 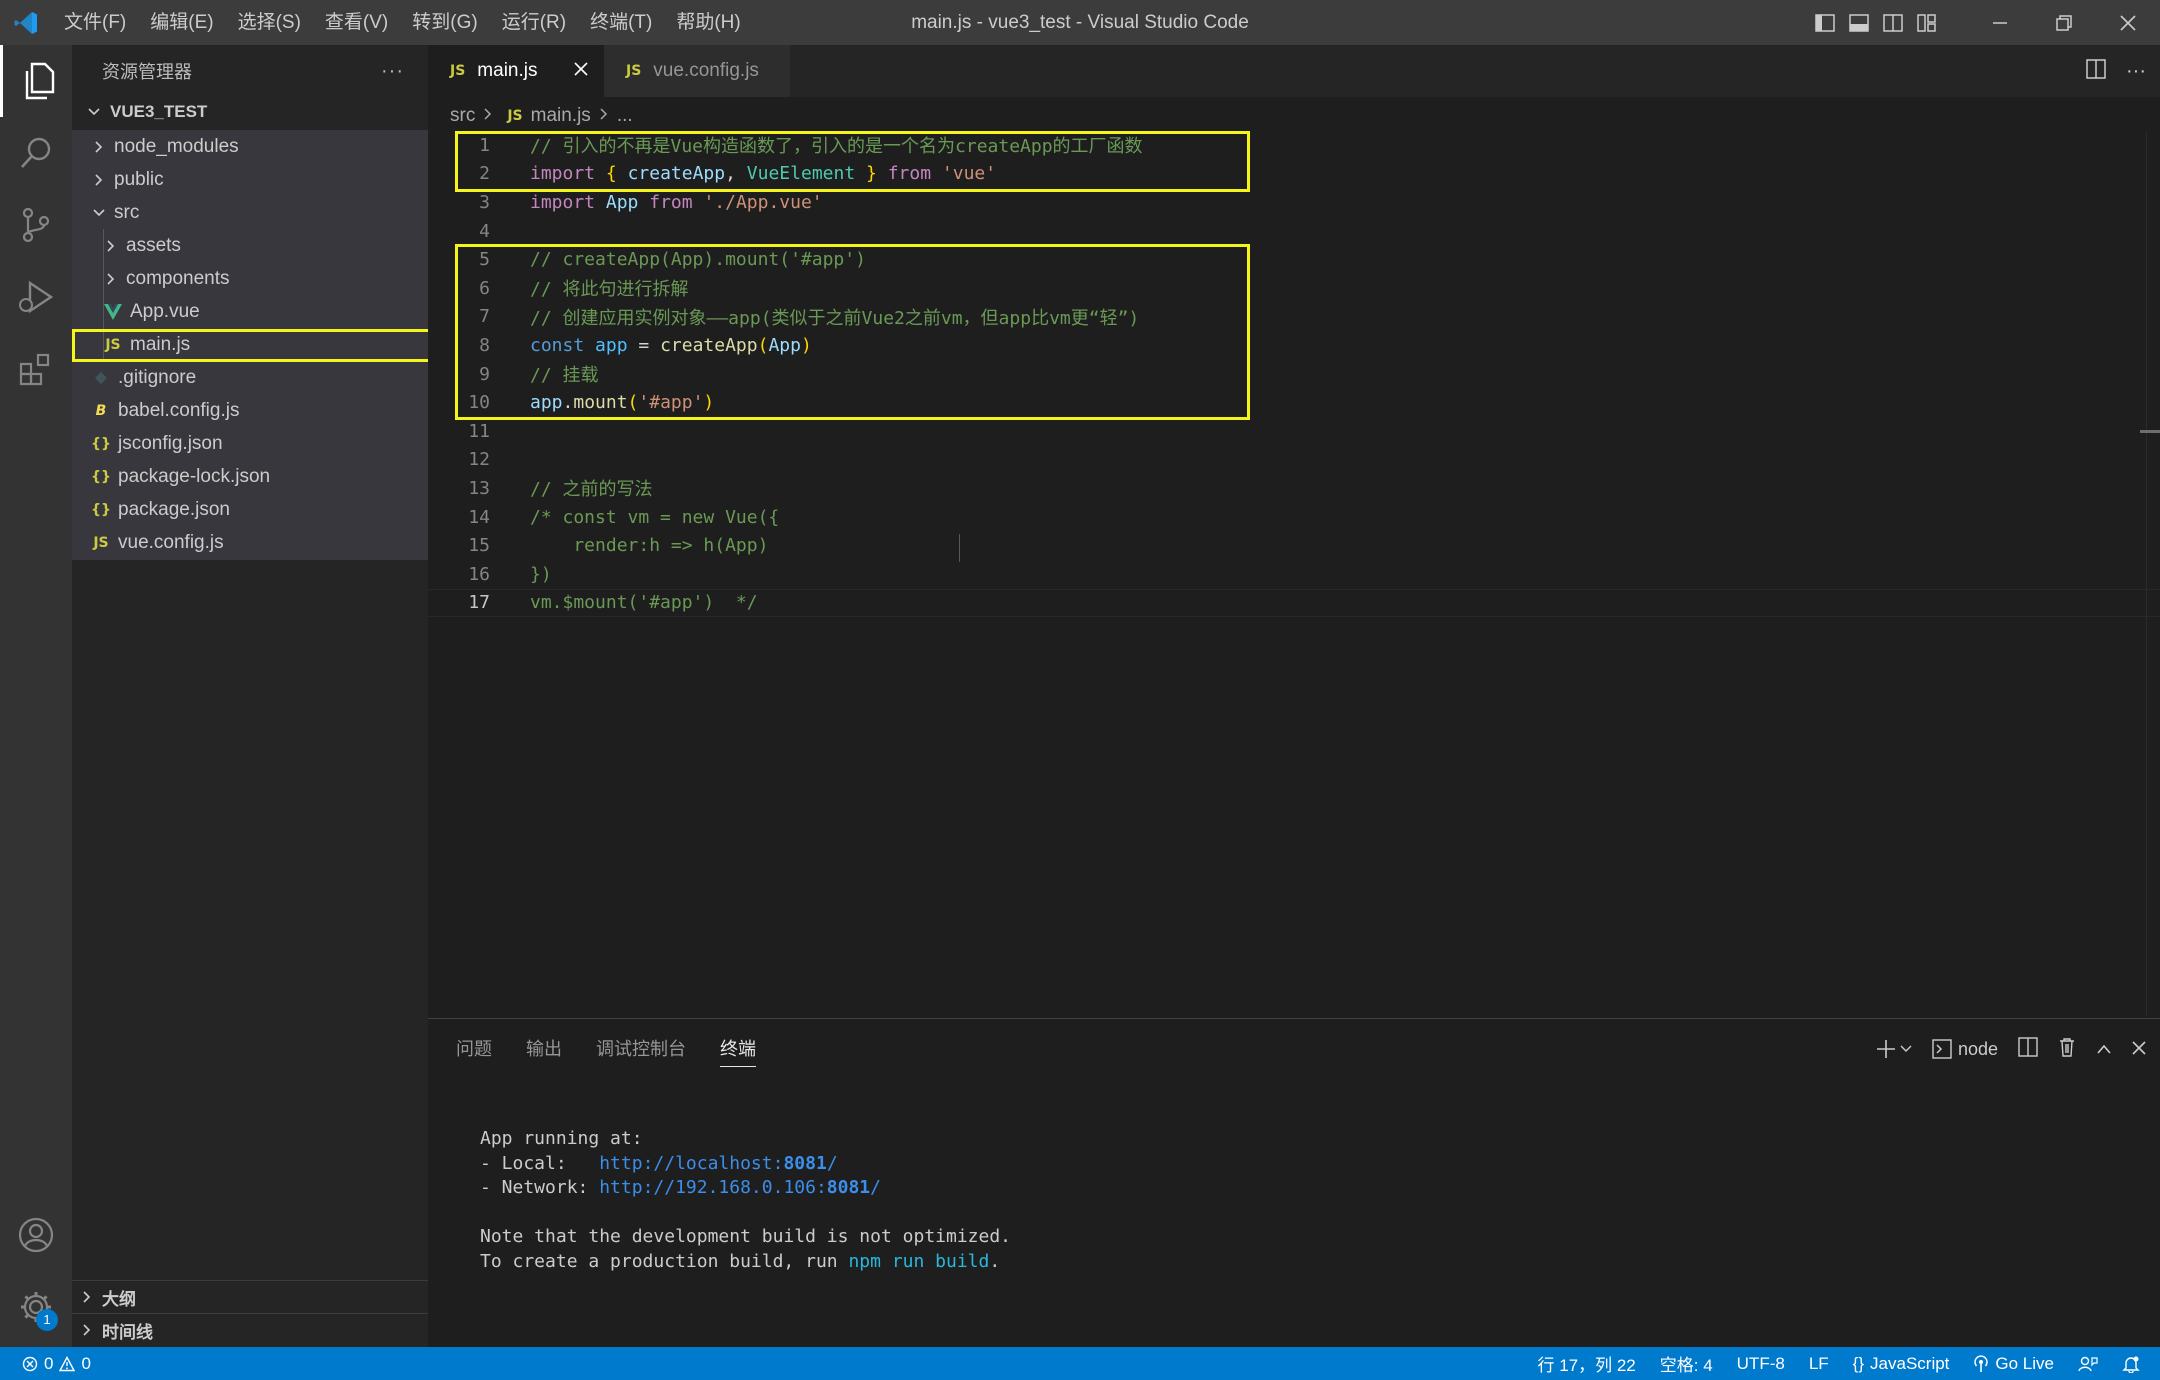 What do you see at coordinates (36, 225) in the screenshot?
I see `source-control-icon` at bounding box center [36, 225].